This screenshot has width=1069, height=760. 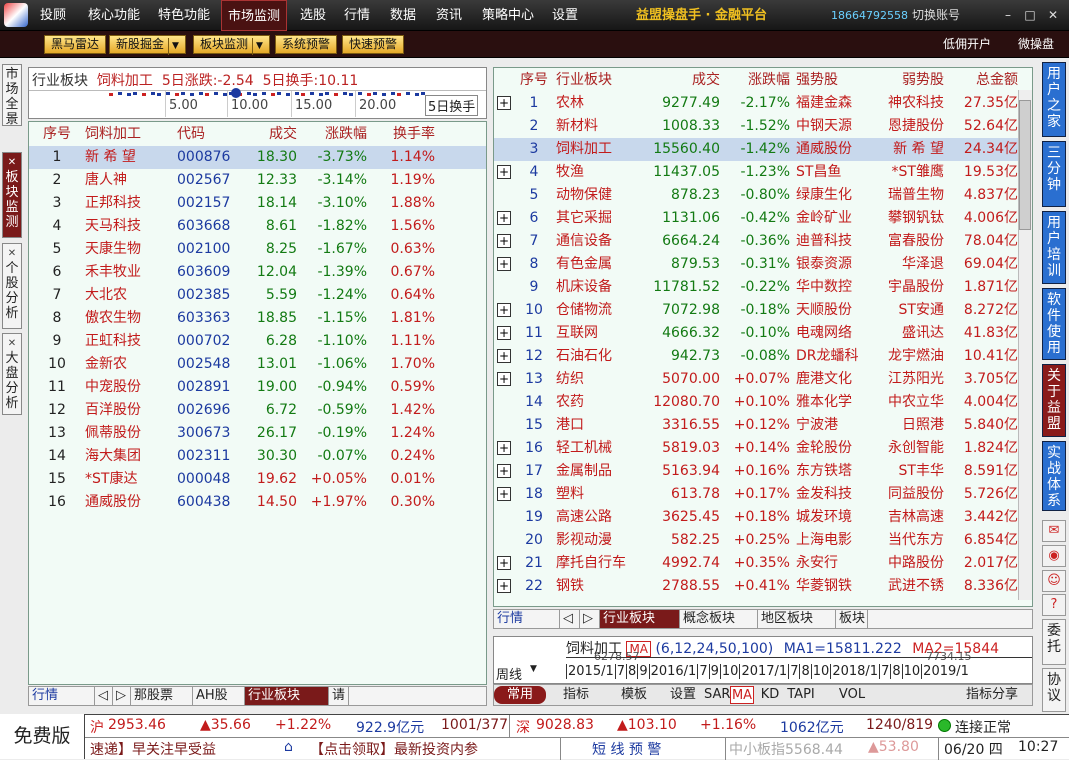 What do you see at coordinates (449, 15) in the screenshot?
I see `menu-item: 资讯` at bounding box center [449, 15].